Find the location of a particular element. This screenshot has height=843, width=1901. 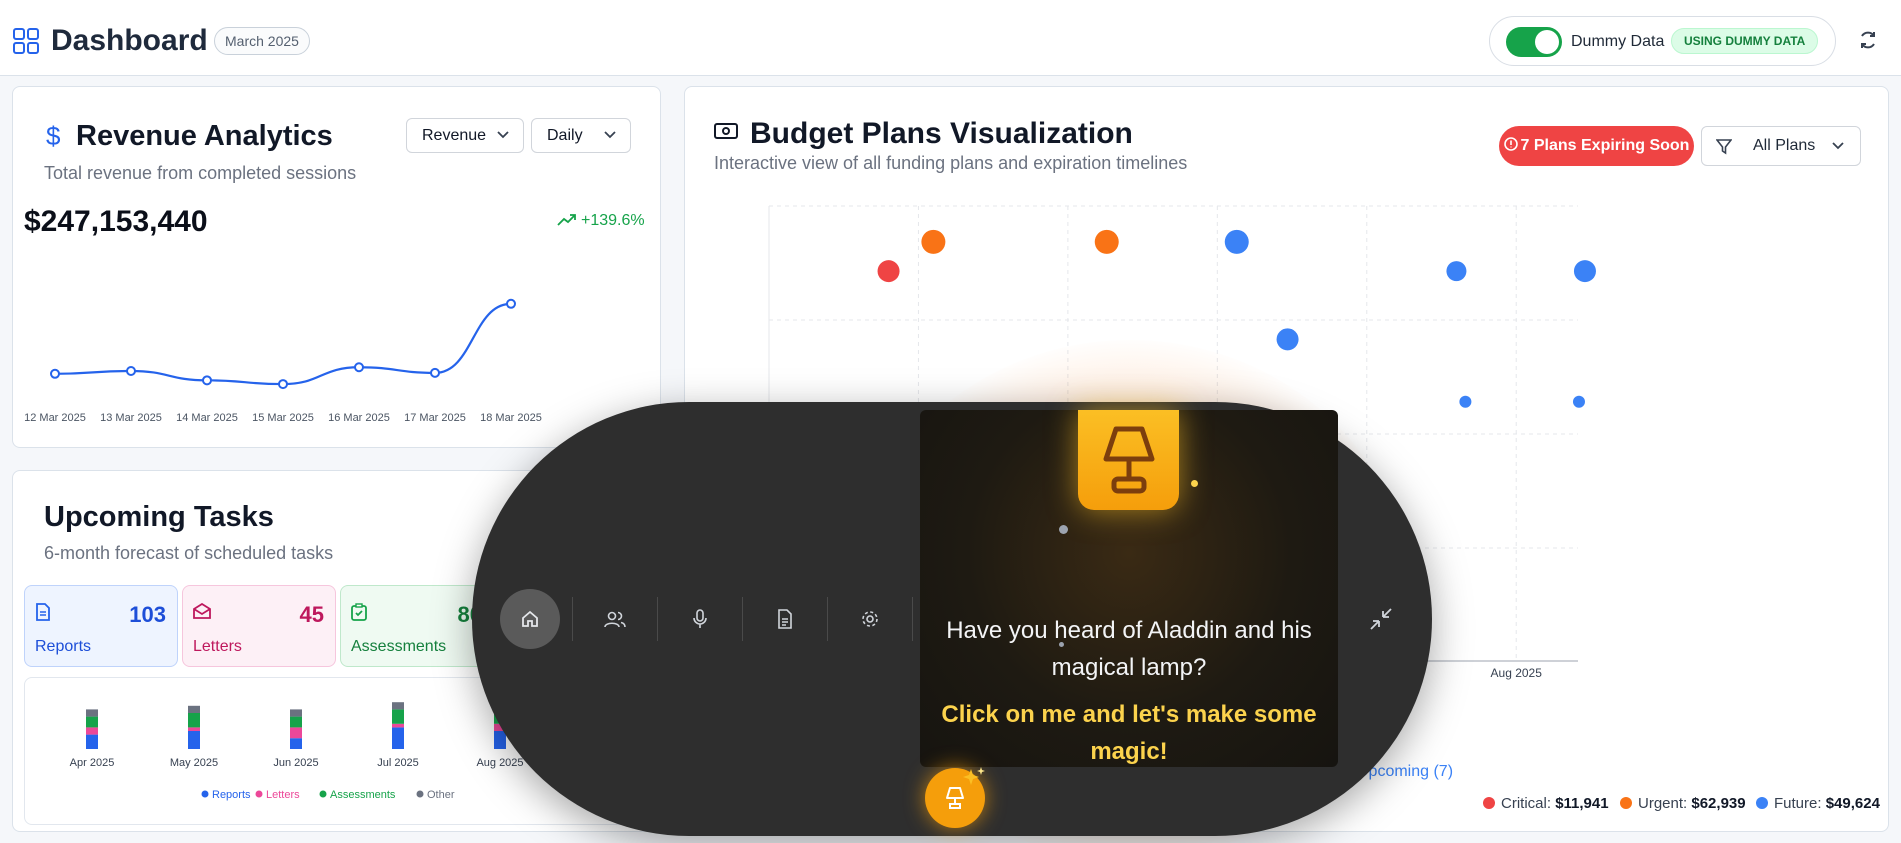

revenue-change-value: +139.6% is located at coordinates (613, 220).